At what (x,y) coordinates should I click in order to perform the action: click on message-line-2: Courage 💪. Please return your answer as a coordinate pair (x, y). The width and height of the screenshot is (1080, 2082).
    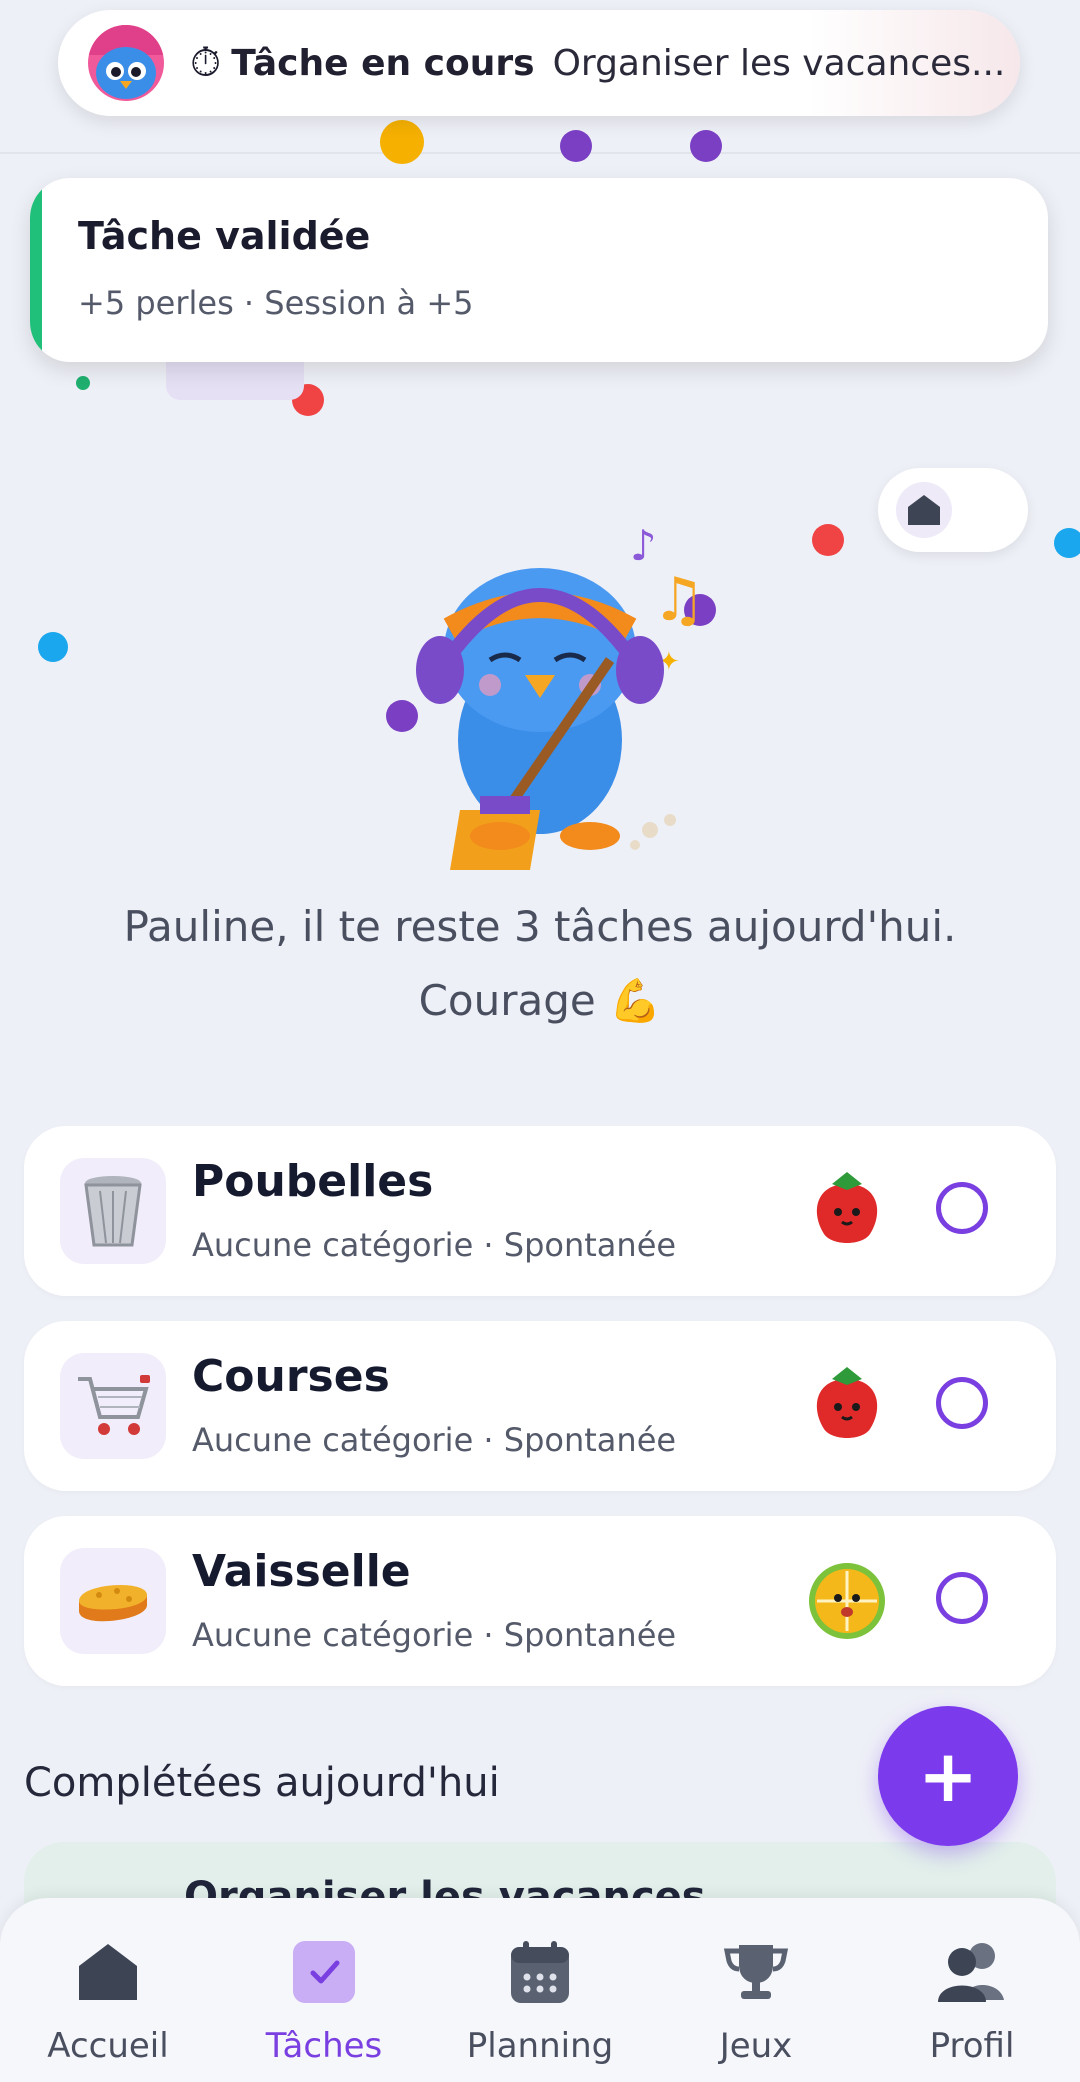
    Looking at the image, I should click on (540, 1000).